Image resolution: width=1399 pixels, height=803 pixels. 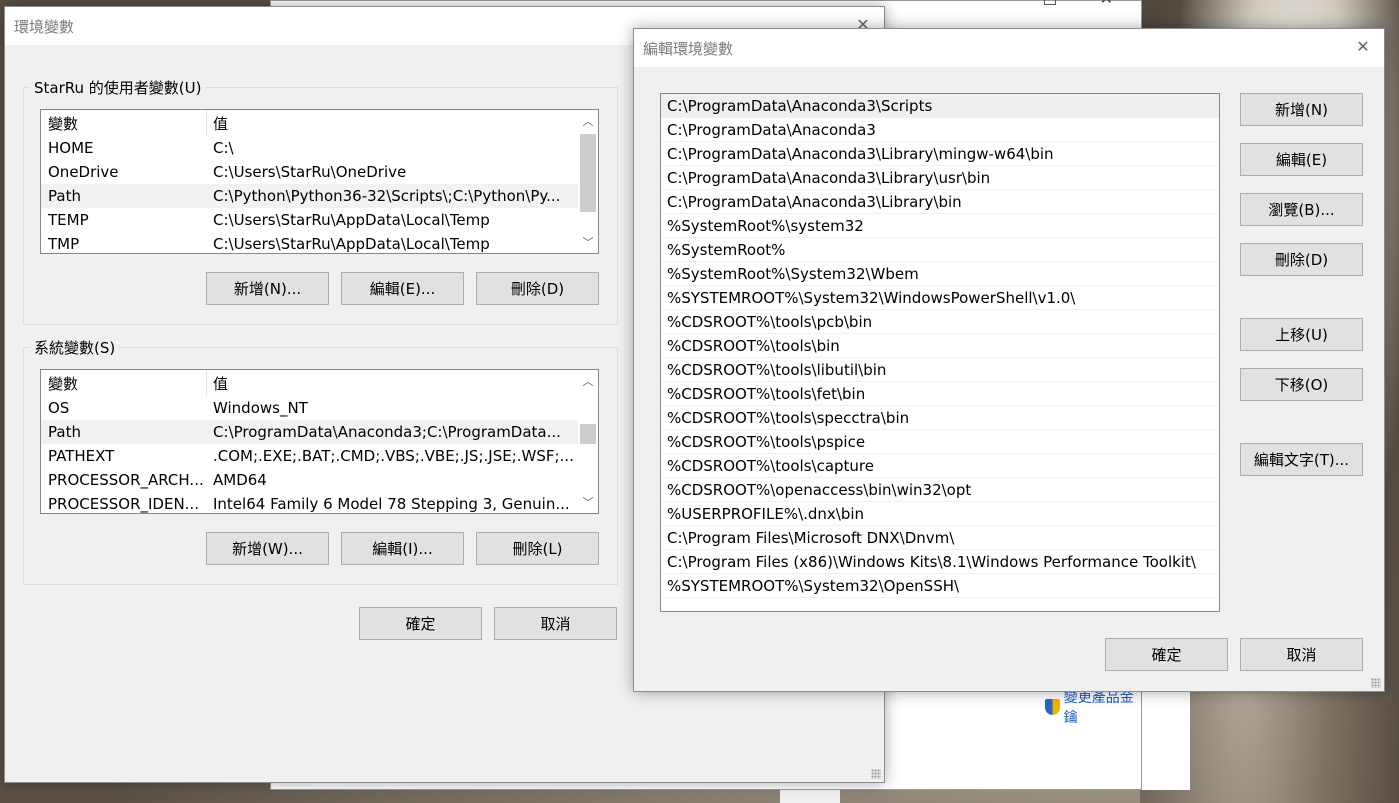 What do you see at coordinates (44, 26) in the screenshot?
I see `dialog-title-text: 環境變數` at bounding box center [44, 26].